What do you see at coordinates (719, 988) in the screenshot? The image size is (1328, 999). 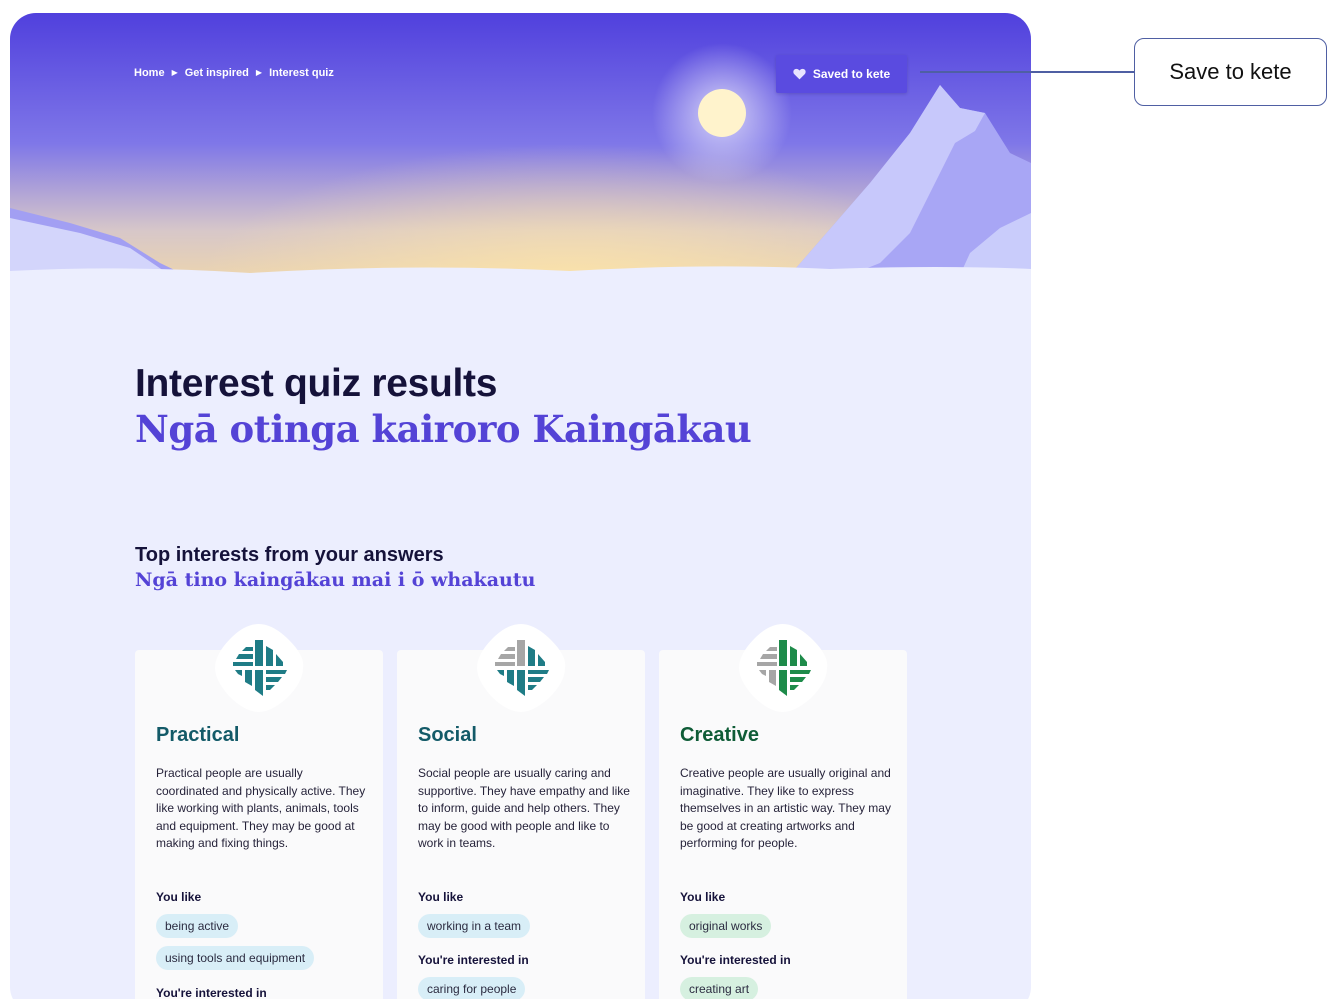 I see `tag-pill: creating art` at bounding box center [719, 988].